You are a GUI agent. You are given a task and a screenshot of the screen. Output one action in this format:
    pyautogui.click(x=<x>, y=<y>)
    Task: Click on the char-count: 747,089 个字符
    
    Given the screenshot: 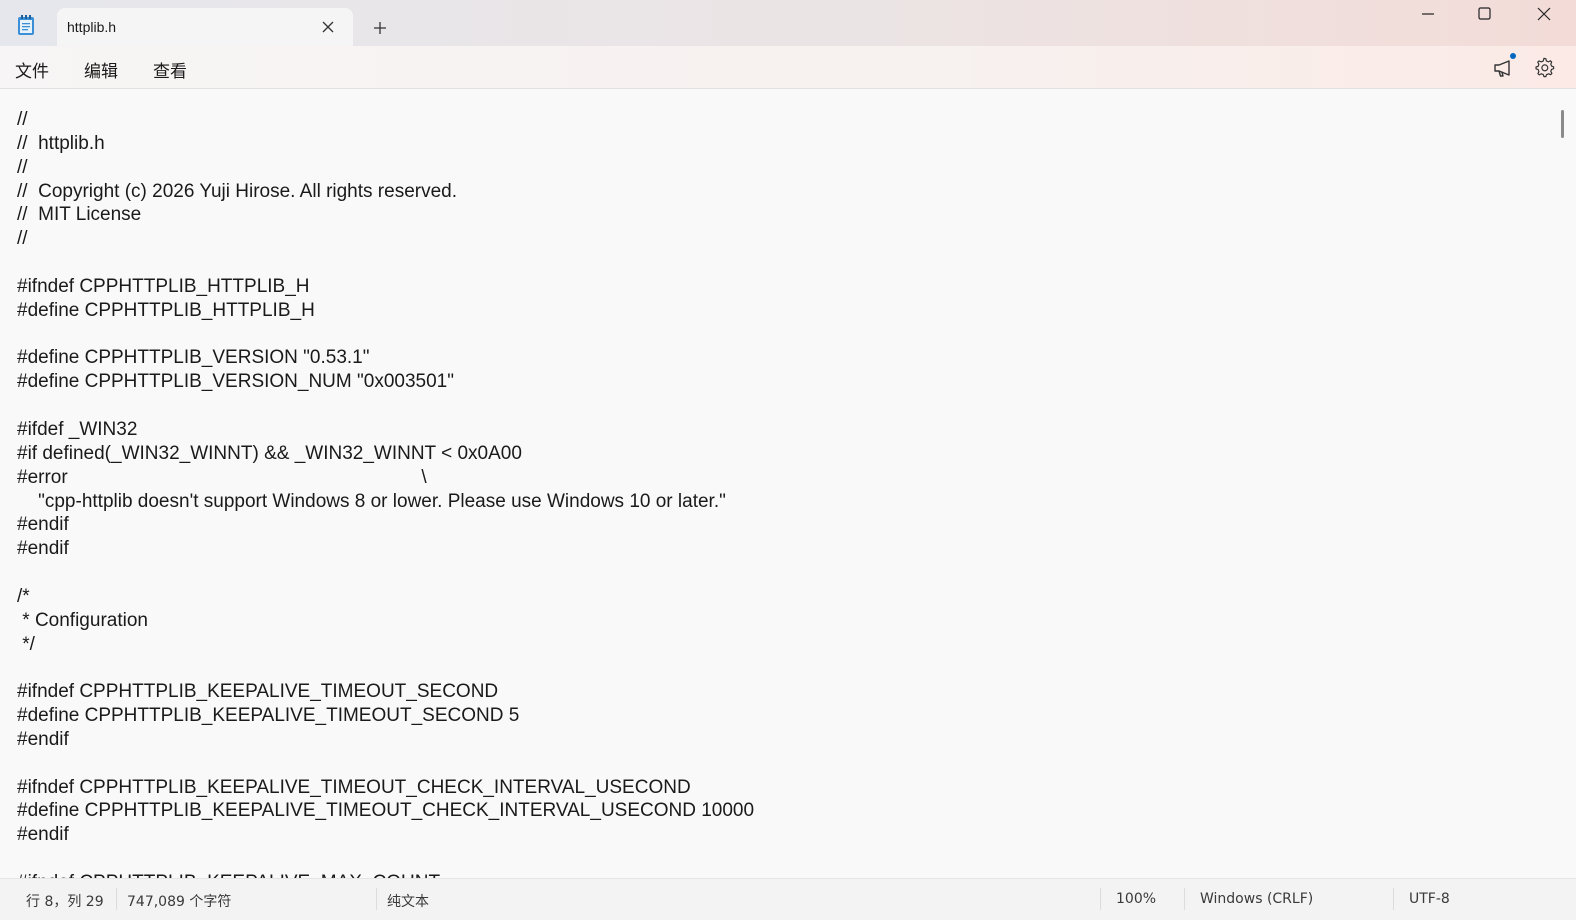 What is the action you would take?
    pyautogui.click(x=179, y=902)
    